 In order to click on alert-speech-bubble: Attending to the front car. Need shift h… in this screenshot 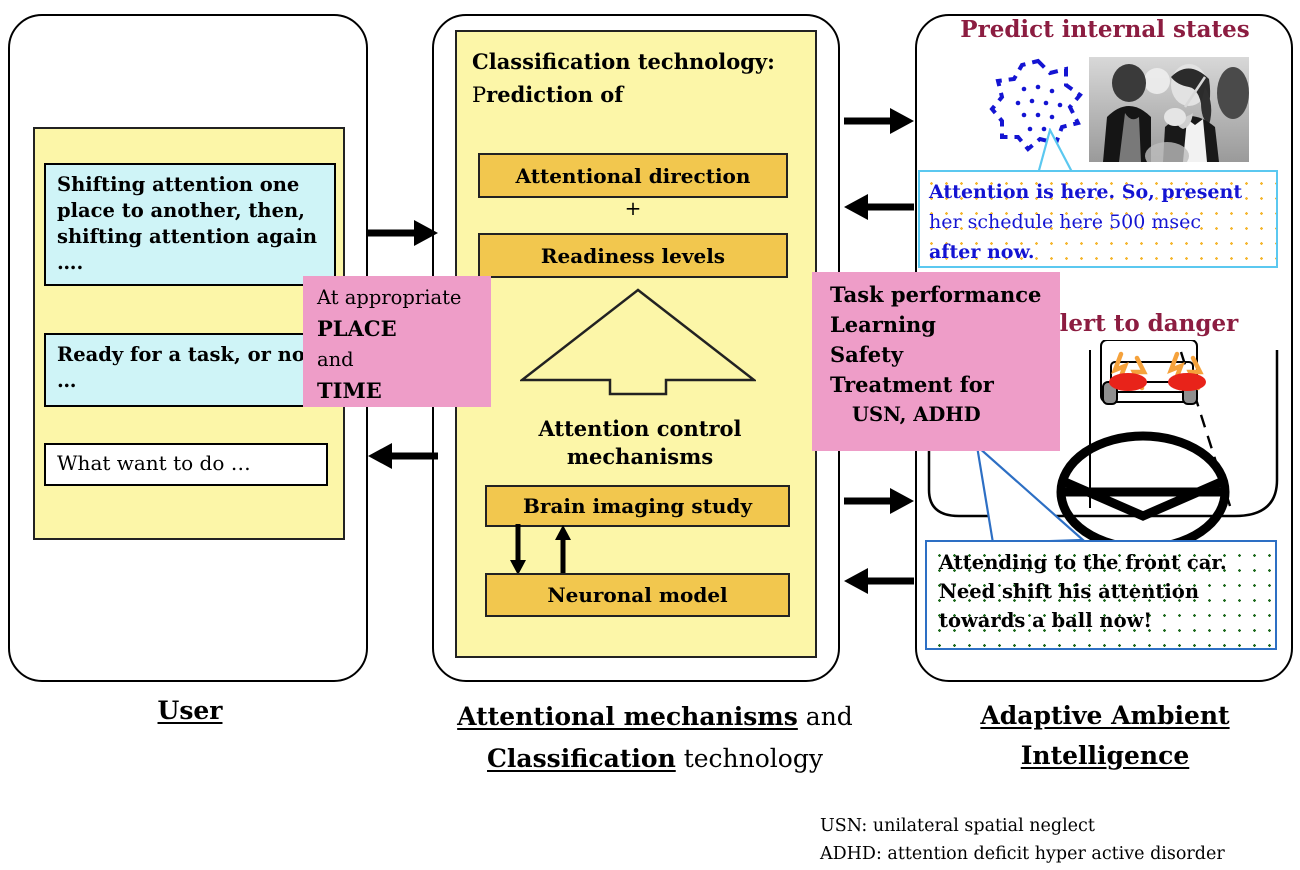, I will do `click(1101, 595)`.